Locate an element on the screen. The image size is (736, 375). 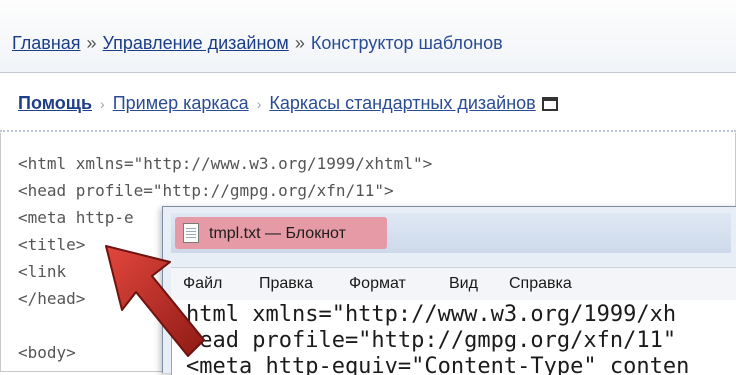
notepad-menu-bar: Файл Правка Формат Вид Справка is located at coordinates (453, 284).